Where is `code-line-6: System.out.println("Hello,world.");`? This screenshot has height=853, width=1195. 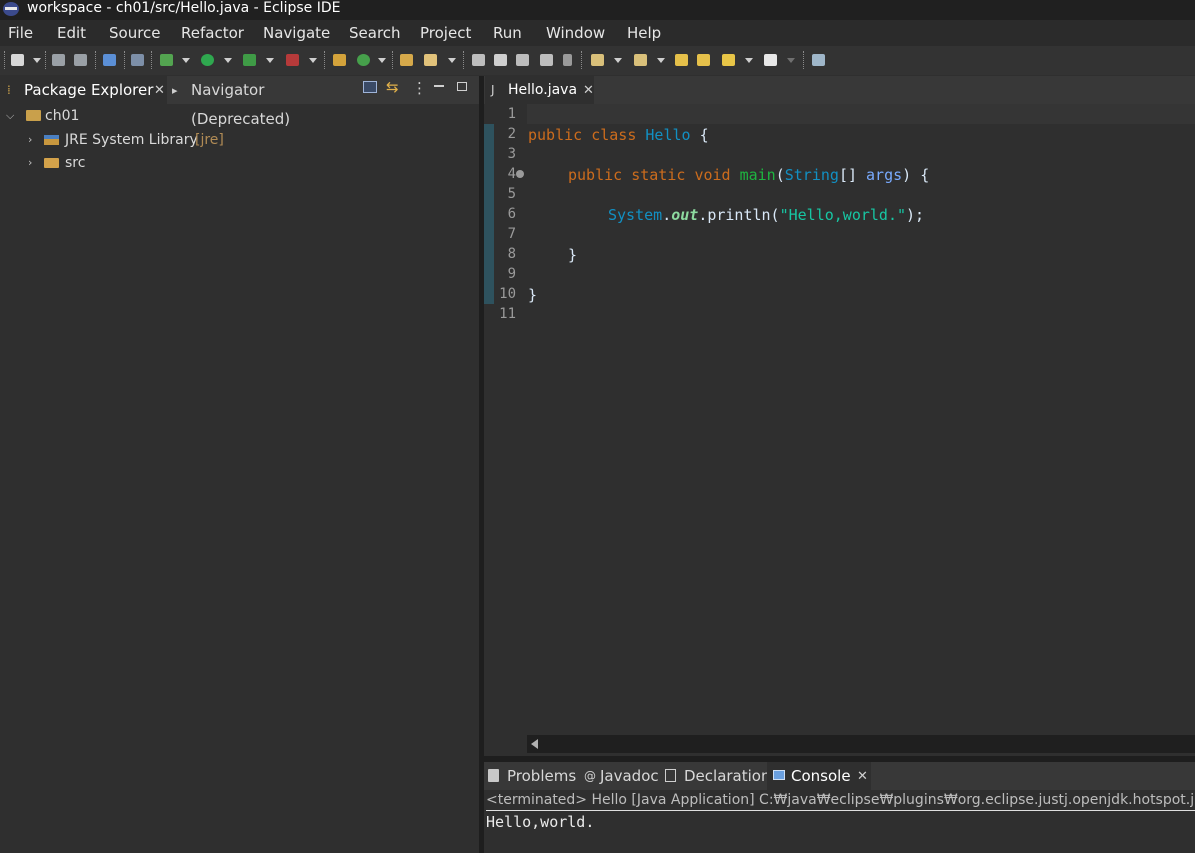 code-line-6: System.out.println("Hello,world."); is located at coordinates (766, 215).